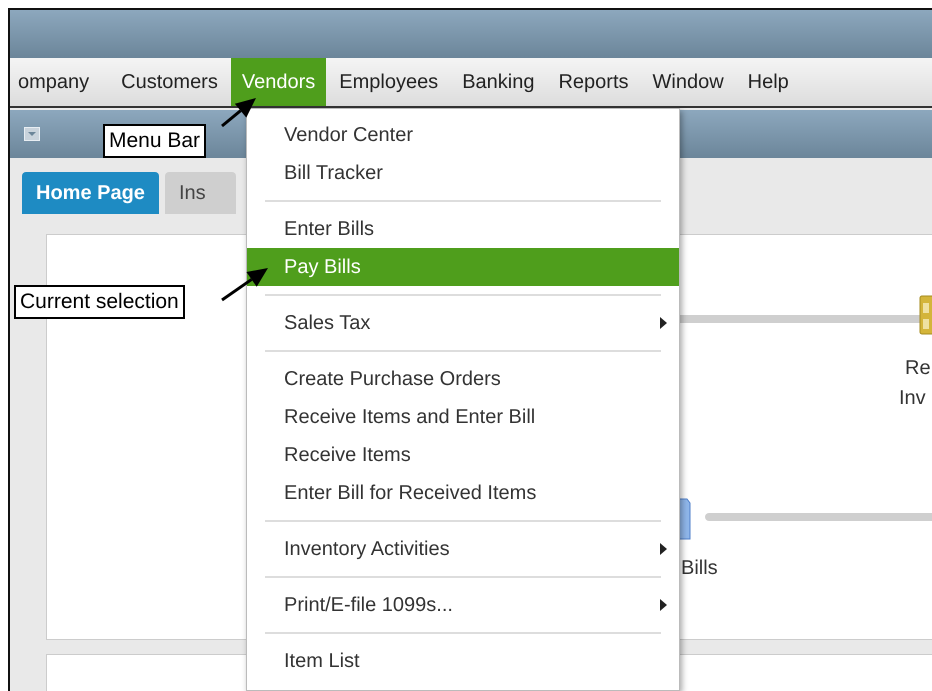 This screenshot has width=932, height=691. Describe the element at coordinates (32, 134) in the screenshot. I see `window-menu-icon` at that location.